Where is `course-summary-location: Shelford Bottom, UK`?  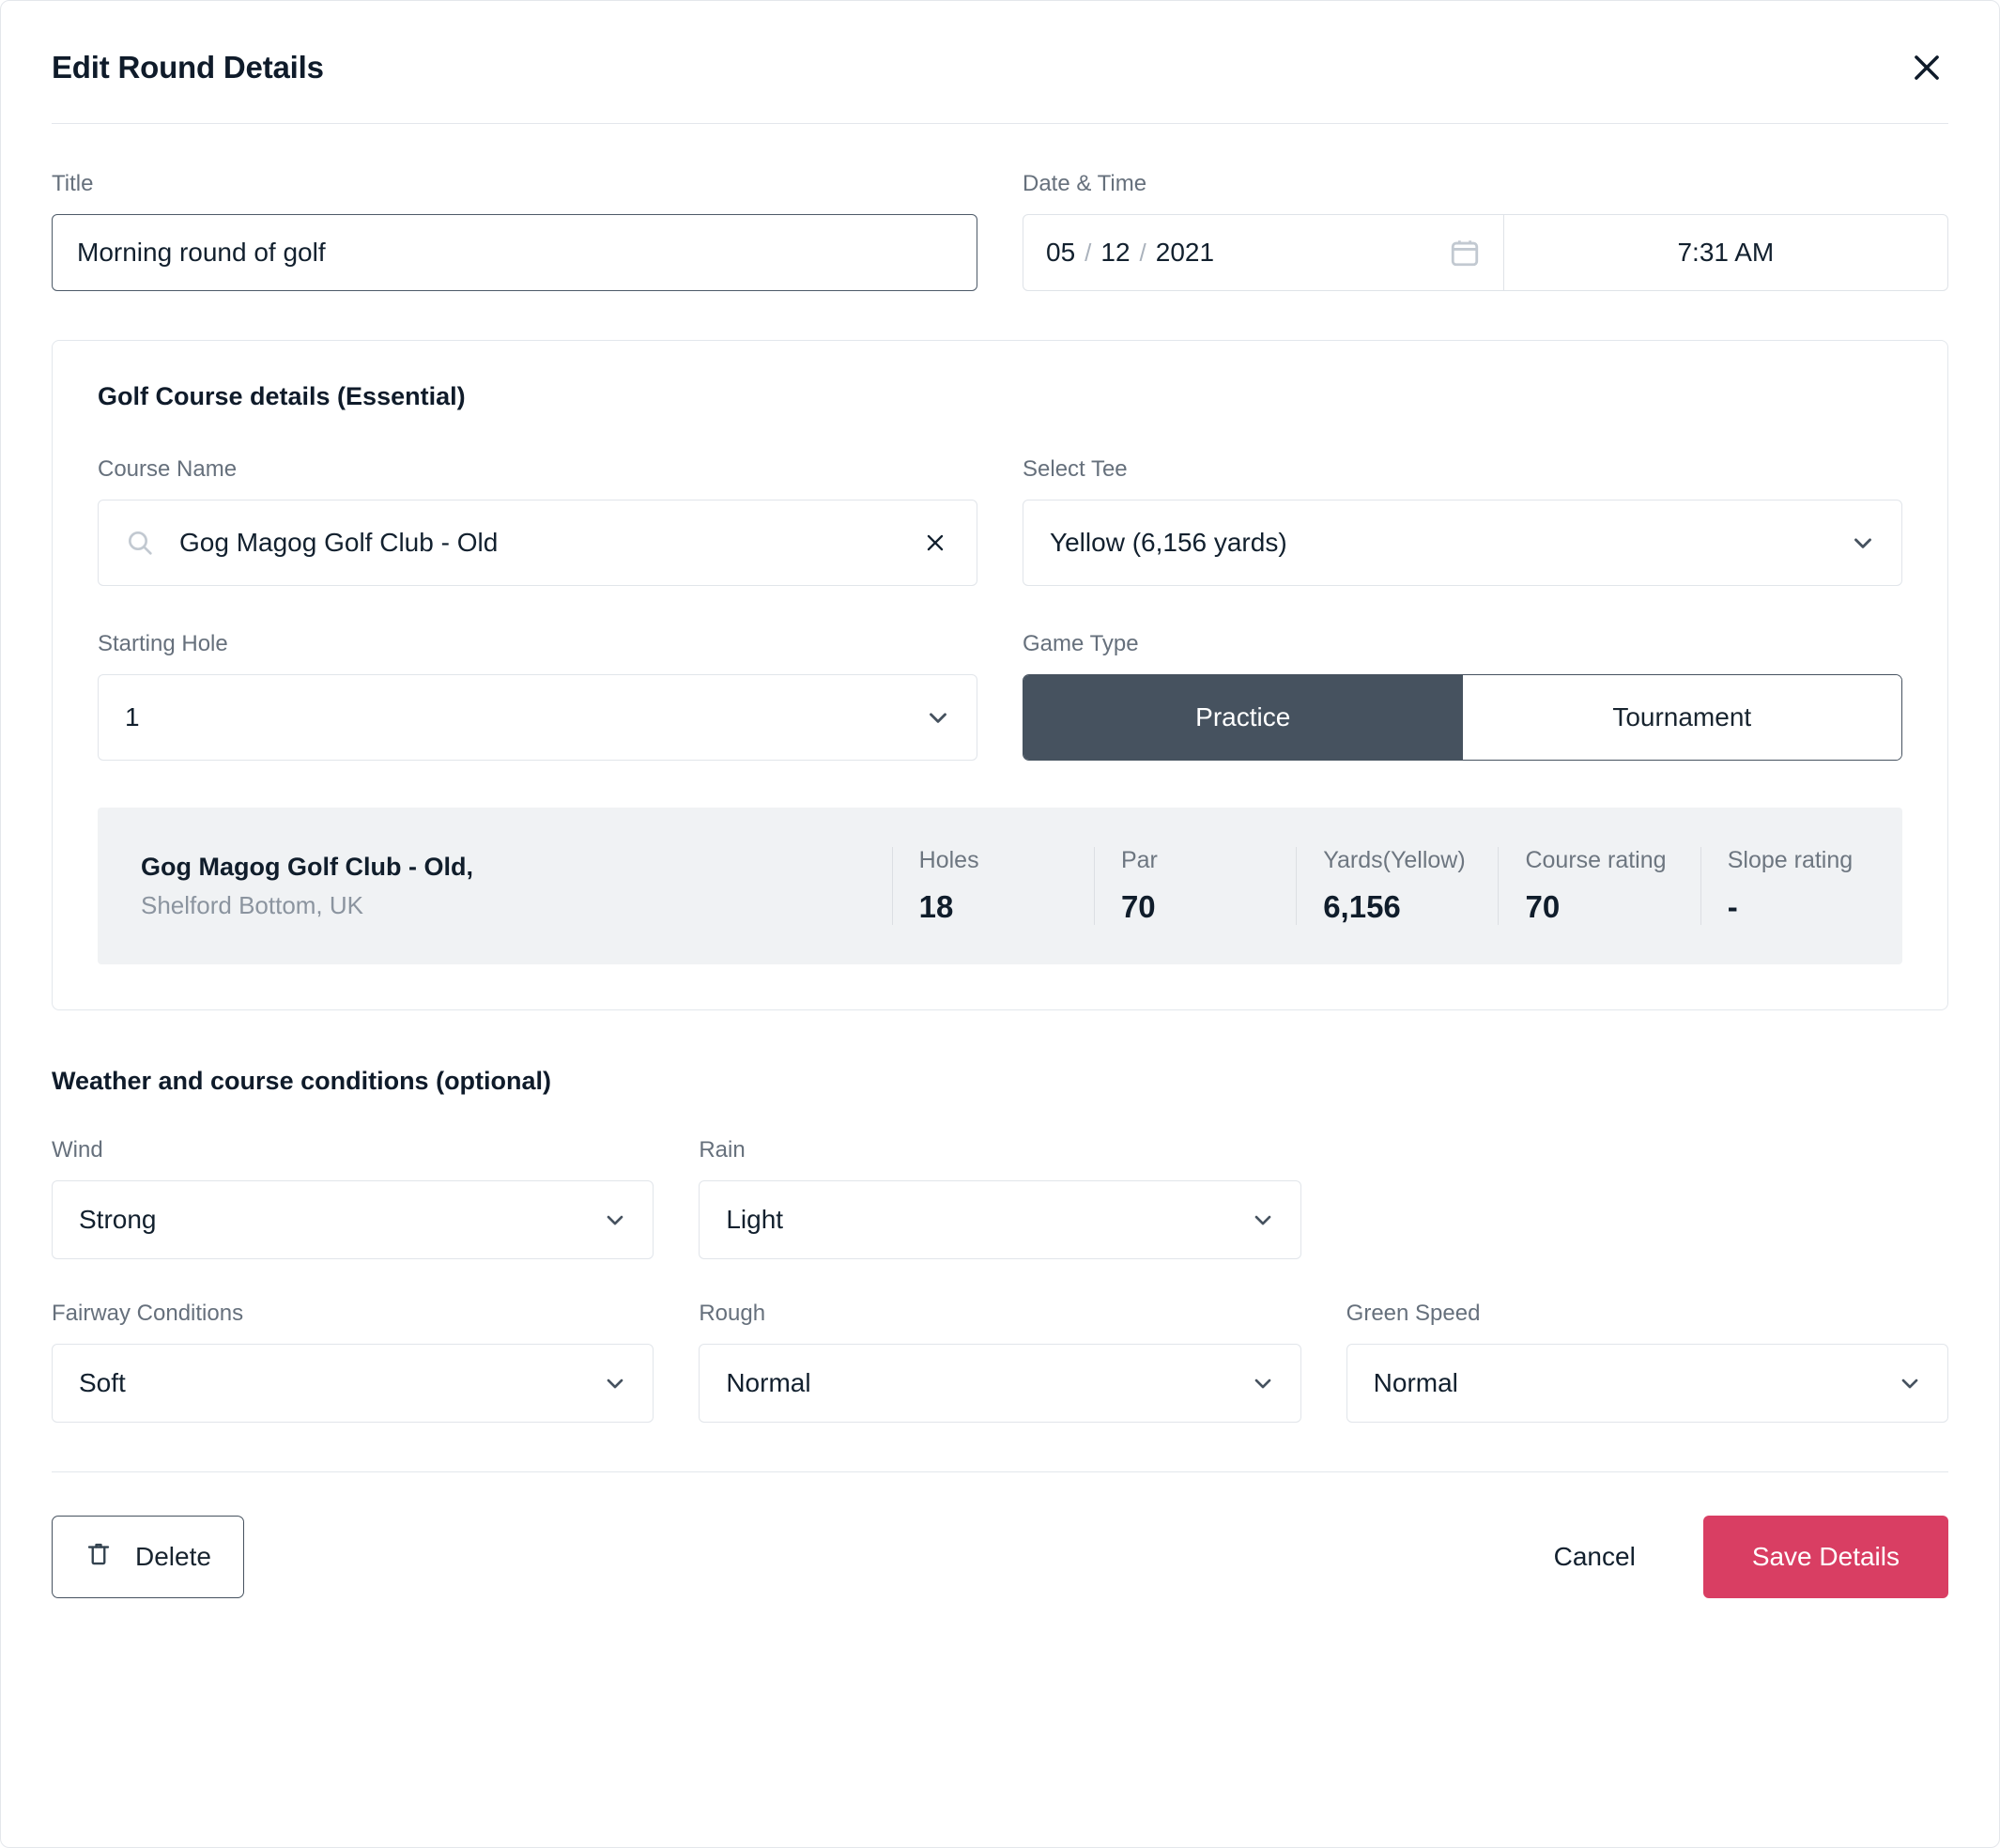
course-summary-location: Shelford Bottom, UK is located at coordinates (252, 904).